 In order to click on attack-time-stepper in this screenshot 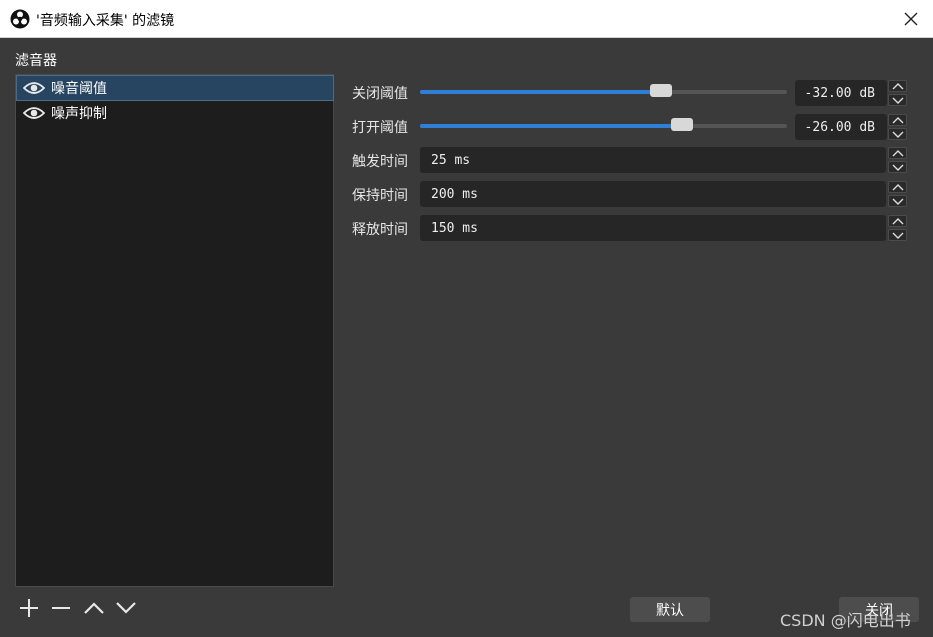, I will do `click(897, 160)`.